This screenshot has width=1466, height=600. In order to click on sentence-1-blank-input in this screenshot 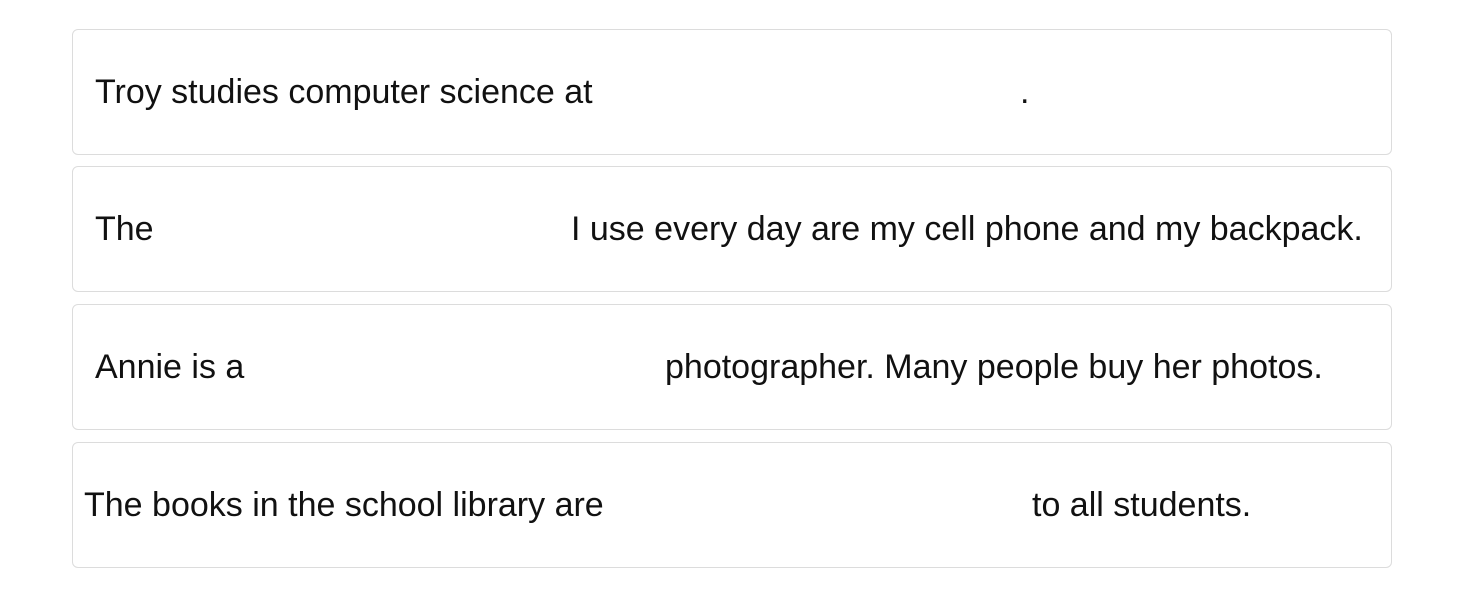, I will do `click(825, 93)`.